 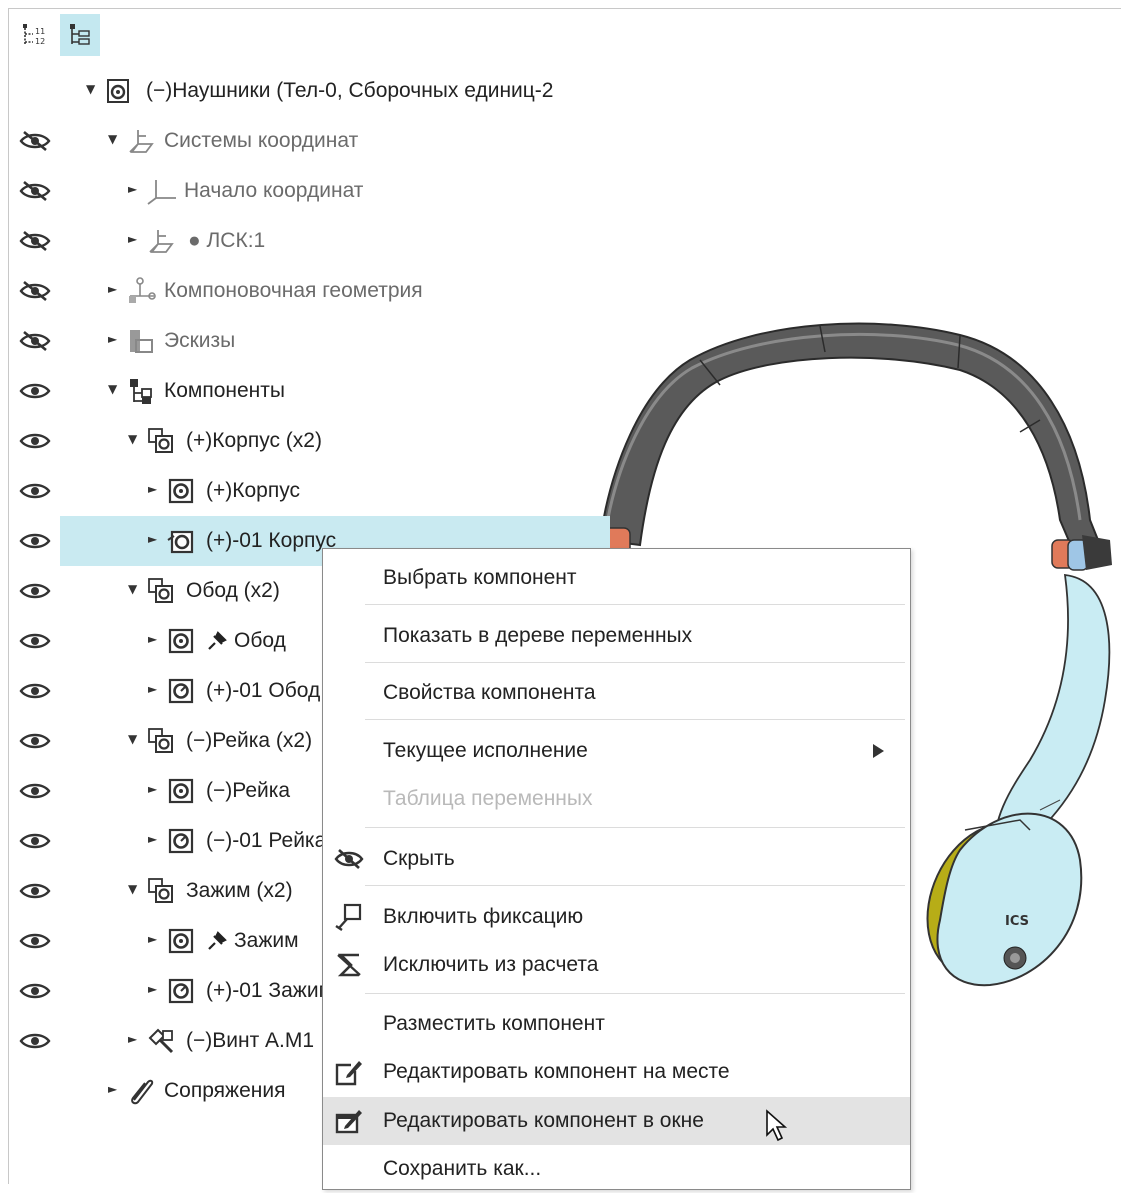 What do you see at coordinates (616, 1024) in the screenshot?
I see `menu-item-place-component: Разместить компонент` at bounding box center [616, 1024].